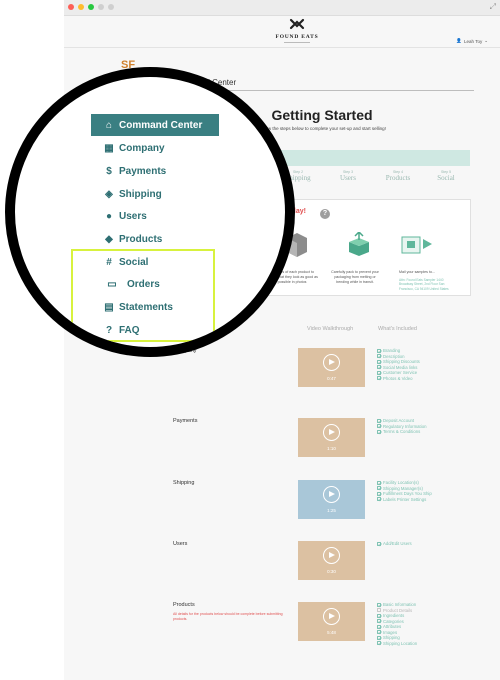 This screenshot has height=680, width=500. I want to click on included-item: Shipping Discounts, so click(398, 362).